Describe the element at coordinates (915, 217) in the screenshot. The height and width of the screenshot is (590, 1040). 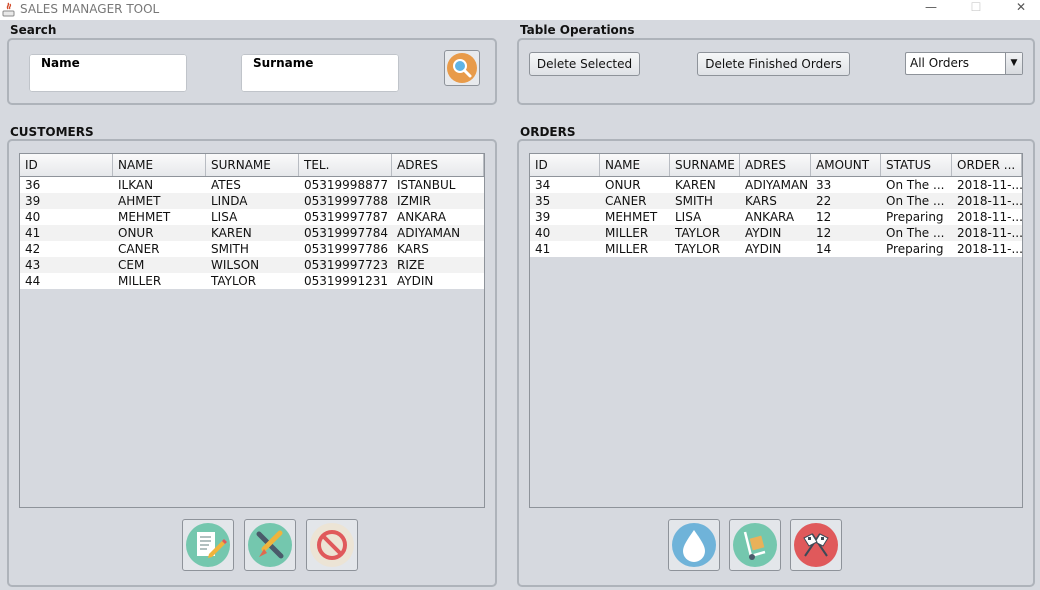
I see `table-cell: Preparing` at that location.